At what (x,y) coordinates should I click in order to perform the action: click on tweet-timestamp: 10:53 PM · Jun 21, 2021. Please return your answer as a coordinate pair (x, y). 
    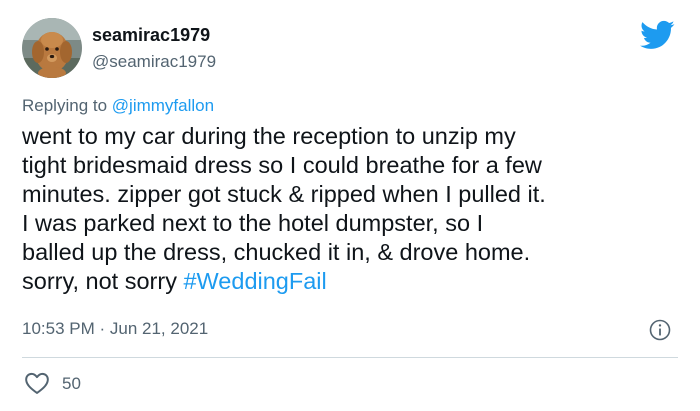
    Looking at the image, I should click on (115, 329).